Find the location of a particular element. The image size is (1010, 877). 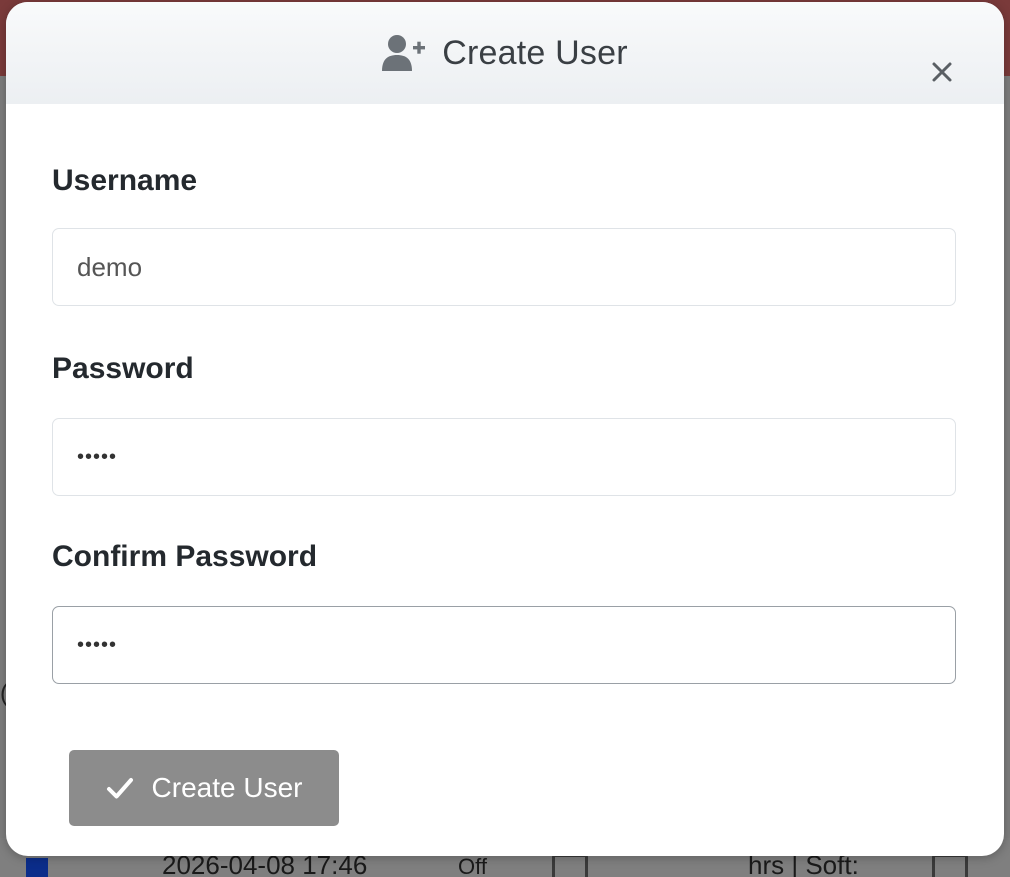

checkmark-icon is located at coordinates (119, 788).